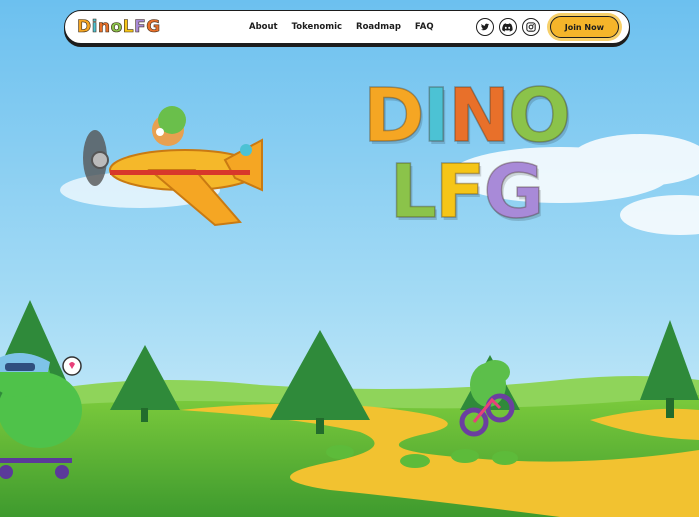 The width and height of the screenshot is (699, 517). I want to click on social-links, so click(507, 27).